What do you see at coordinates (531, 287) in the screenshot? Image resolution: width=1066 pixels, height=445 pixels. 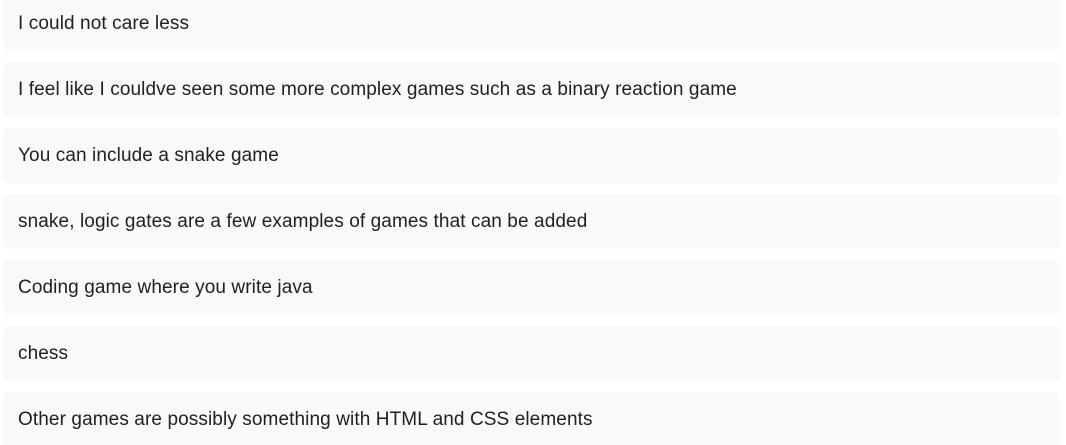 I see `response-item: Coding game where you write java` at bounding box center [531, 287].